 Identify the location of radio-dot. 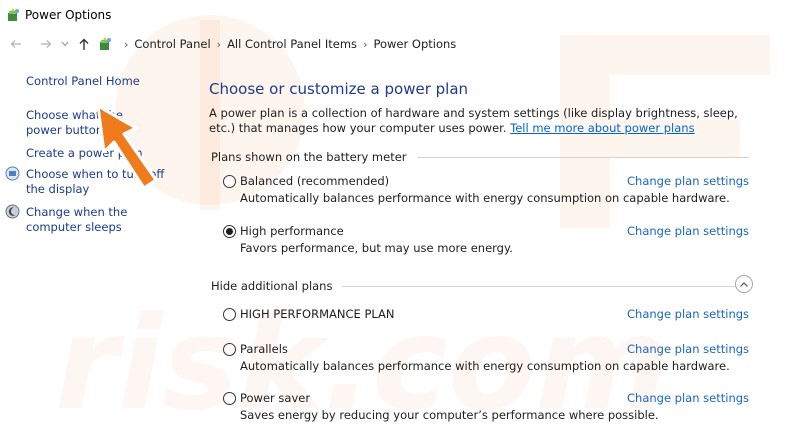
(229, 231).